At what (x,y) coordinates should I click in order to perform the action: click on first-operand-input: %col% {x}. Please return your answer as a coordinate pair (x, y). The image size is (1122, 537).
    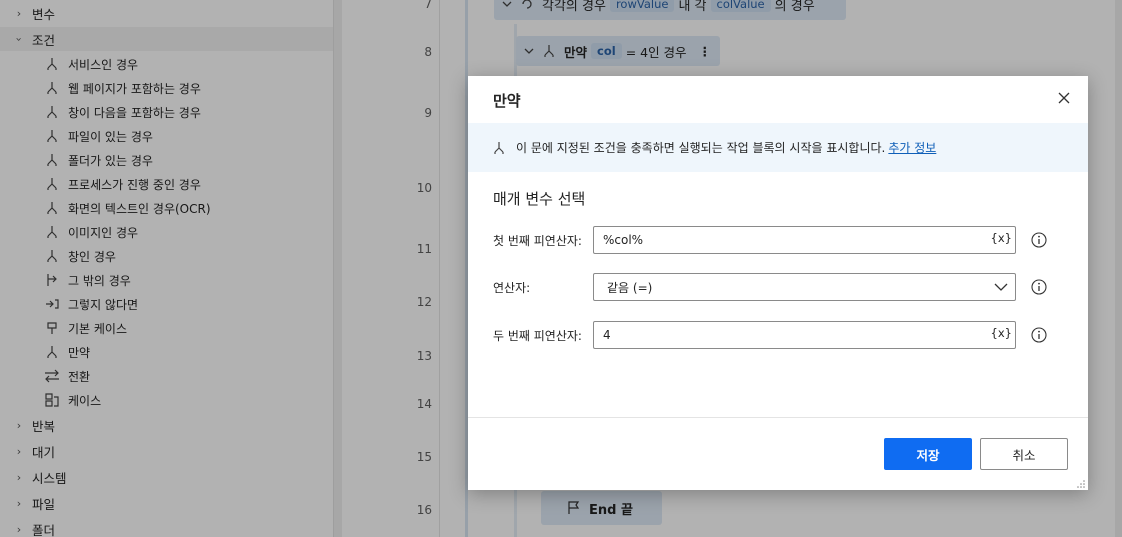
    Looking at the image, I should click on (804, 240).